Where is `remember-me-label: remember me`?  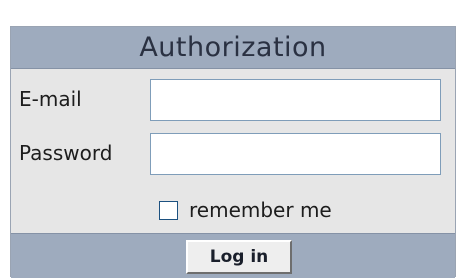 remember-me-label: remember me is located at coordinates (260, 210).